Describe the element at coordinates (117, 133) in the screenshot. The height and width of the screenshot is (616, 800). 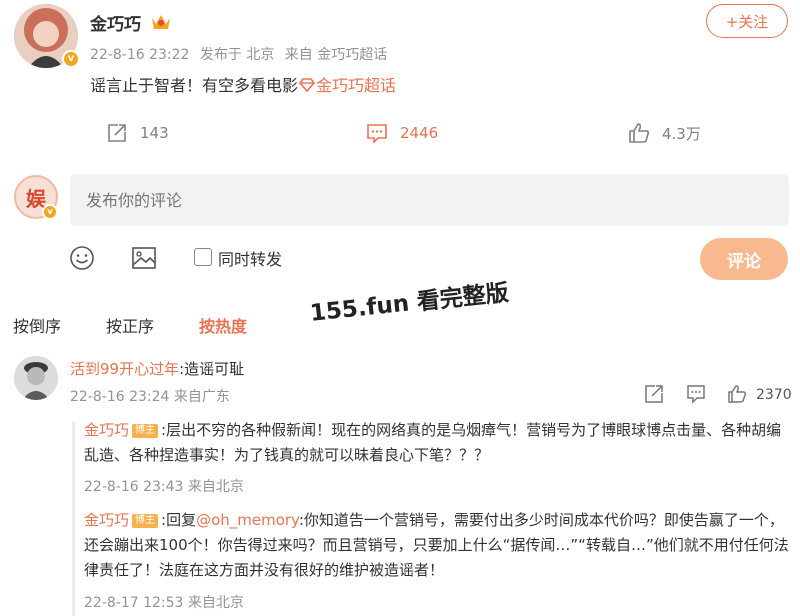
I see `repost-icon` at that location.